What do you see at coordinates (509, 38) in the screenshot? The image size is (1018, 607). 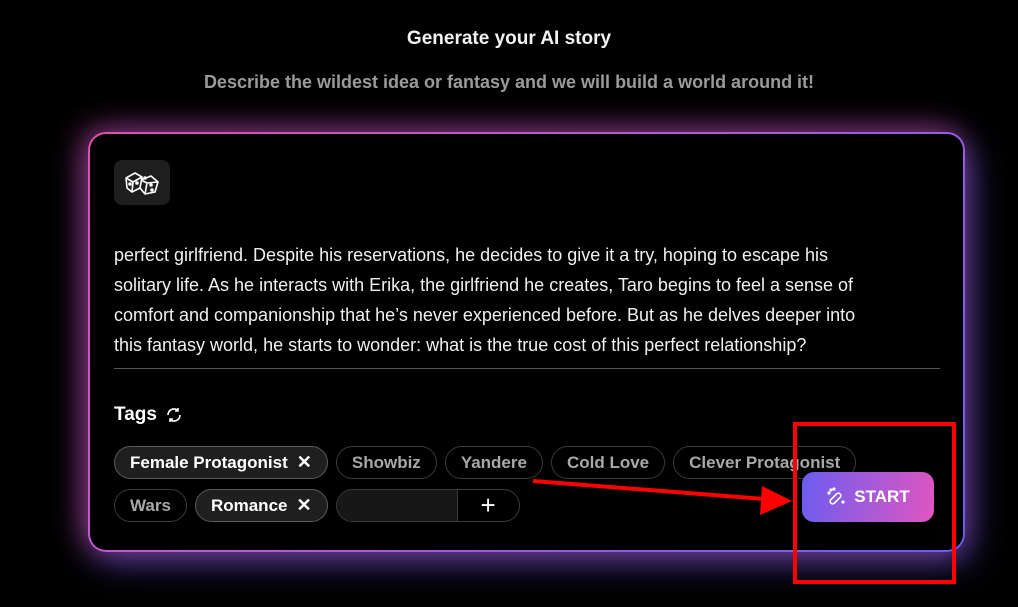 I see `page-title: Generate your AI story` at bounding box center [509, 38].